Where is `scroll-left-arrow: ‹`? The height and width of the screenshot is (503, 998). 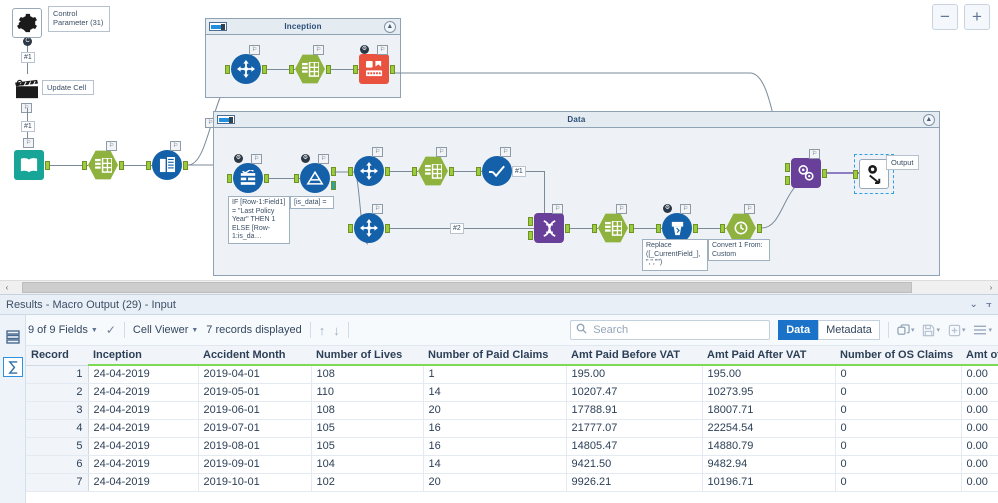
scroll-left-arrow: ‹ is located at coordinates (7, 287).